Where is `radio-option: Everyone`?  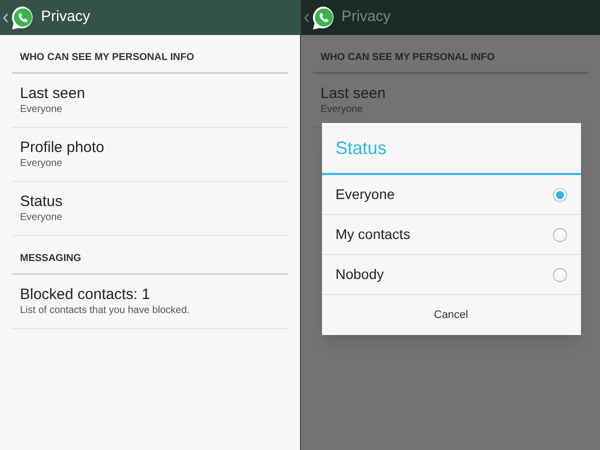 radio-option: Everyone is located at coordinates (451, 195).